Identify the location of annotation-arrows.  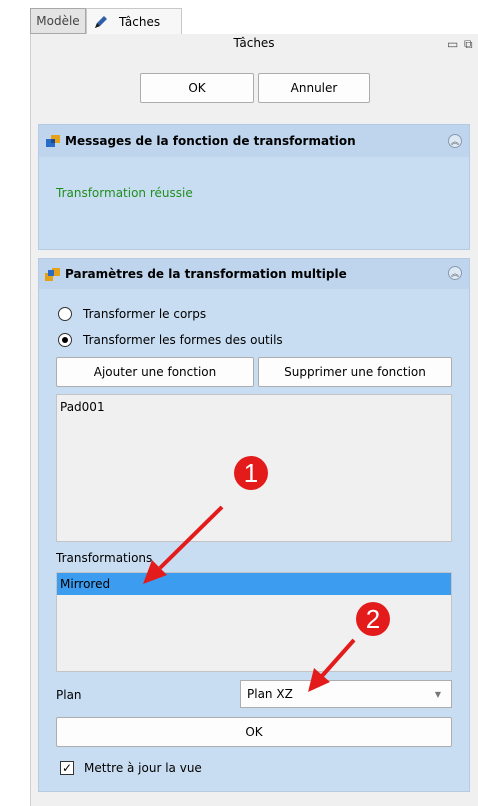
(249, 598).